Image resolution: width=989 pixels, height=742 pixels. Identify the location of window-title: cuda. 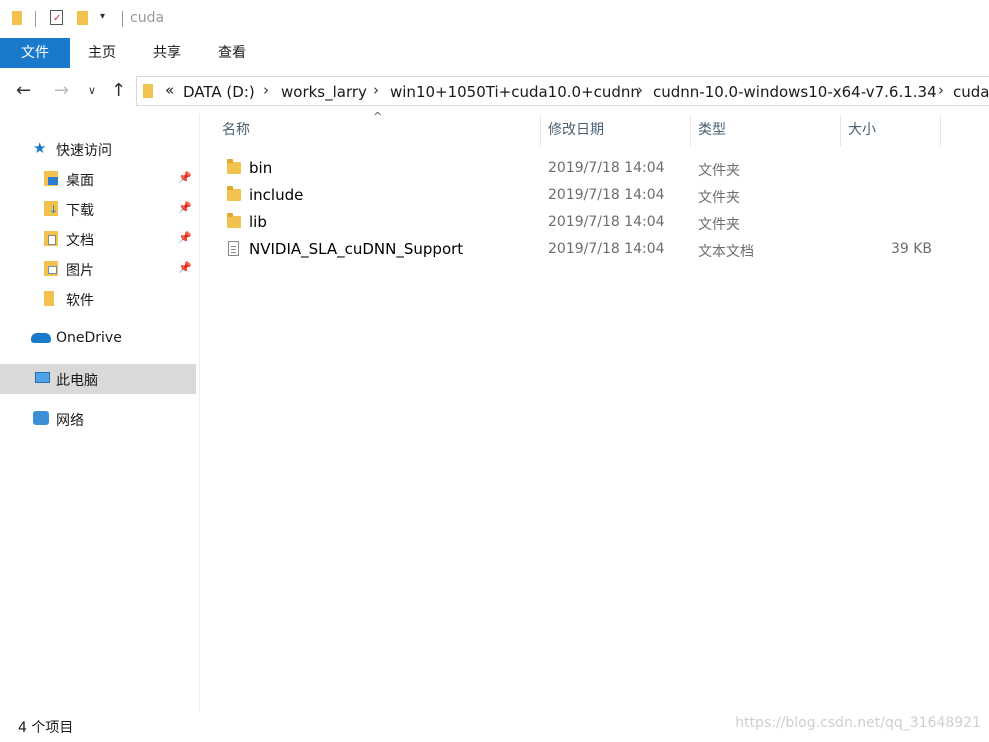
(147, 18).